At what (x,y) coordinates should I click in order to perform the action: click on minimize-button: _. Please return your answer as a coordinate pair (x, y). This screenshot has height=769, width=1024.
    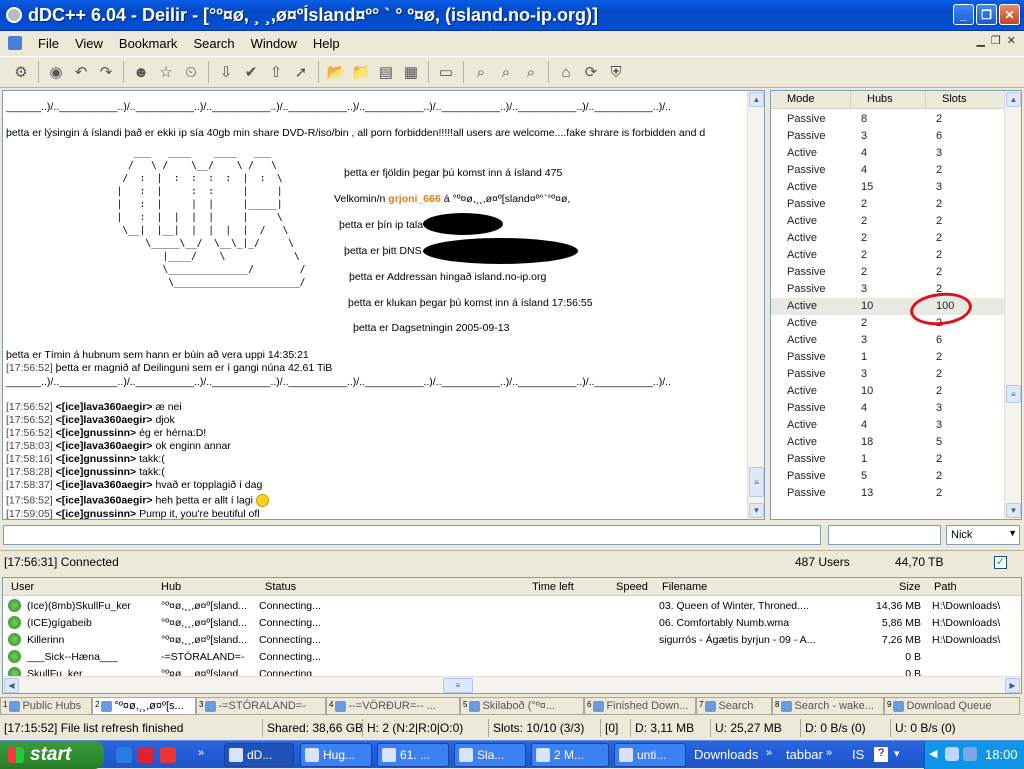
    Looking at the image, I should click on (963, 14).